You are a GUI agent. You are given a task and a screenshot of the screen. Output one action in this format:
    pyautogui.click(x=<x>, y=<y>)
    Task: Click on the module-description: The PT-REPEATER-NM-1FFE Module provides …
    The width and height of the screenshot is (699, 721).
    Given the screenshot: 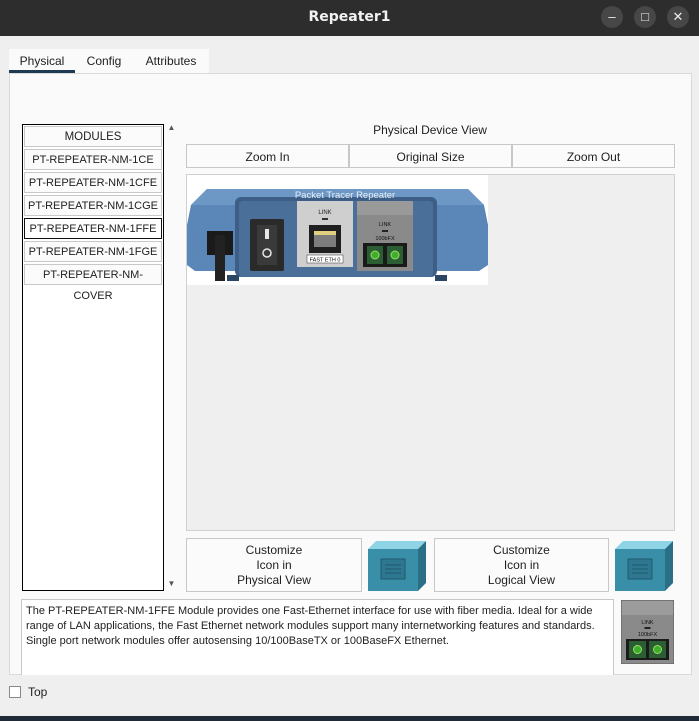 What is the action you would take?
    pyautogui.click(x=317, y=642)
    